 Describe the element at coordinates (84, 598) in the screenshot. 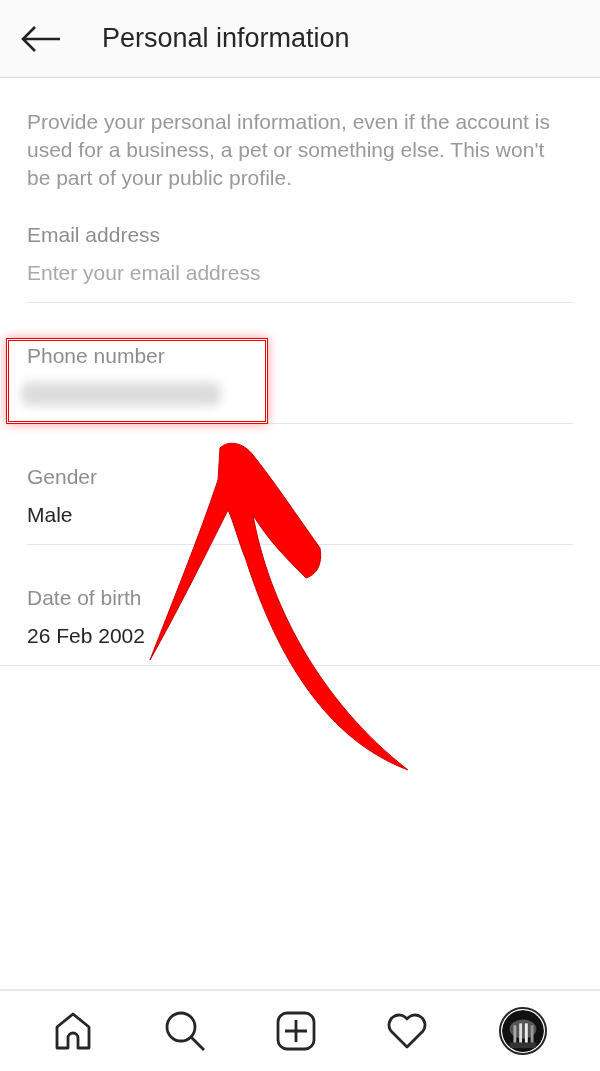

I see `field-label: Date of birth` at that location.